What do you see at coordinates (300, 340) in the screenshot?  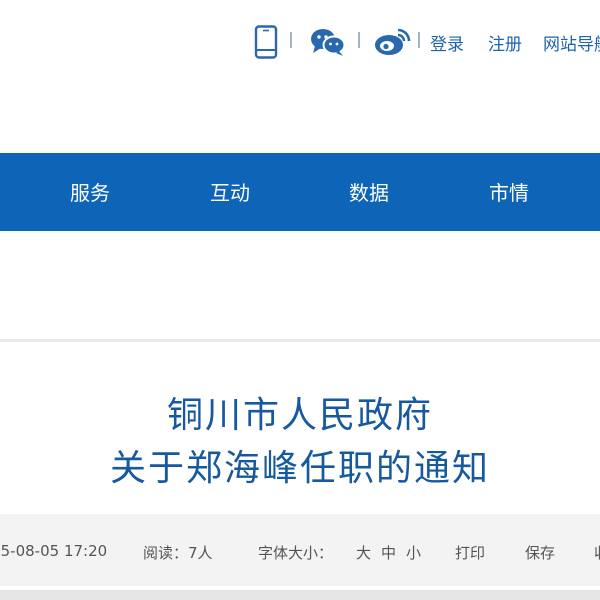 I see `content-divider` at bounding box center [300, 340].